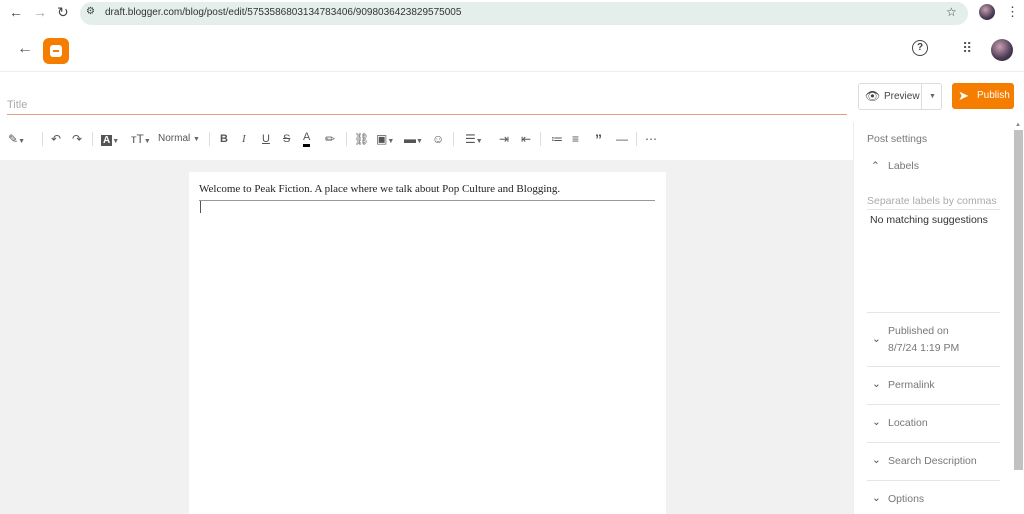 Image resolution: width=1024 pixels, height=514 pixels. I want to click on preview-button: 👁 Preview ▼, so click(900, 96).